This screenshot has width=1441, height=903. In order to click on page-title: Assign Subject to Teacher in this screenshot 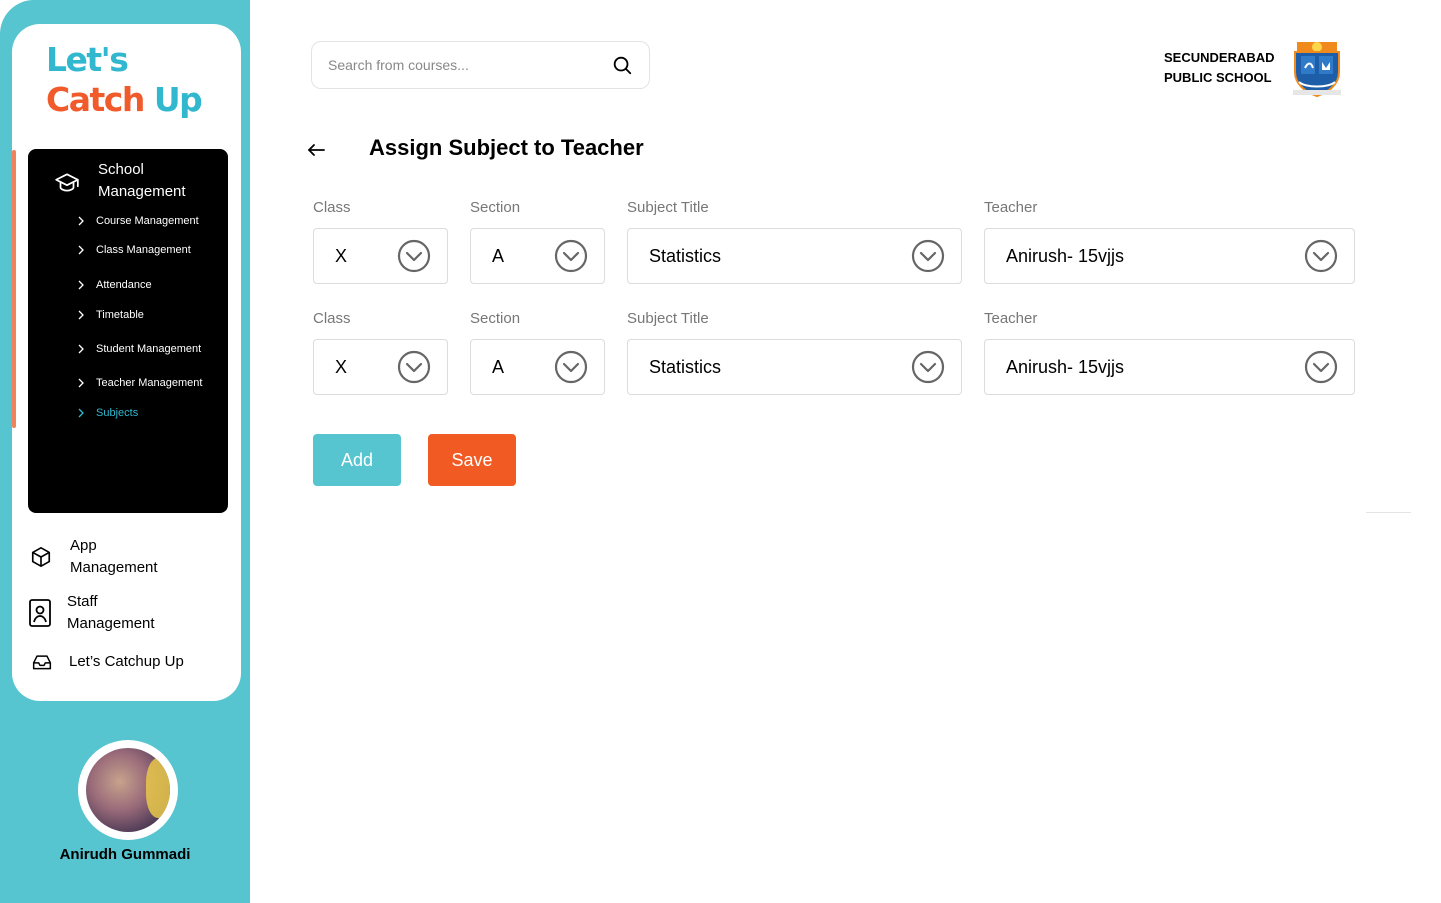, I will do `click(506, 147)`.